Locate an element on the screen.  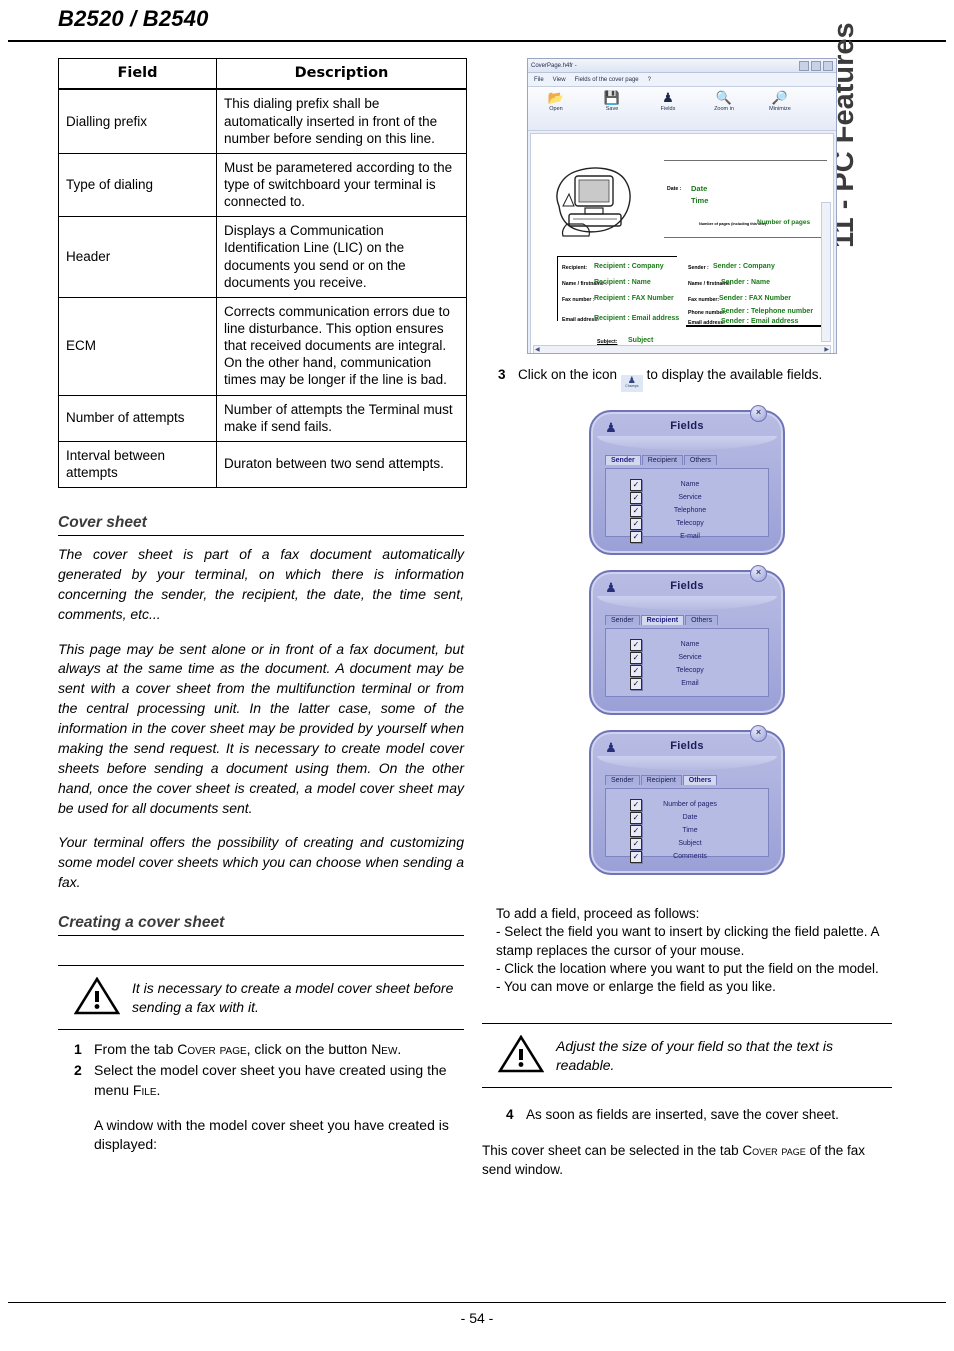
dialog-tabs: Sender Recipient Others is located at coordinates (662, 620).